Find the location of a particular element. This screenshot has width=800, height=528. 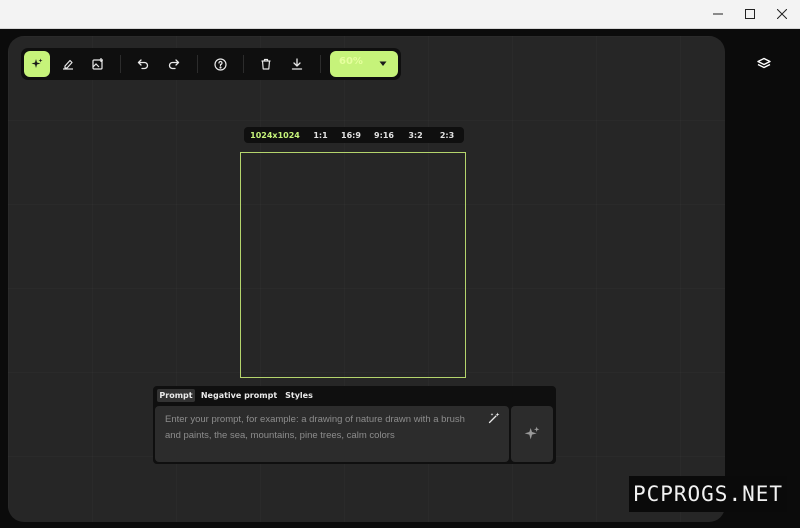

trash-icon is located at coordinates (266, 64).